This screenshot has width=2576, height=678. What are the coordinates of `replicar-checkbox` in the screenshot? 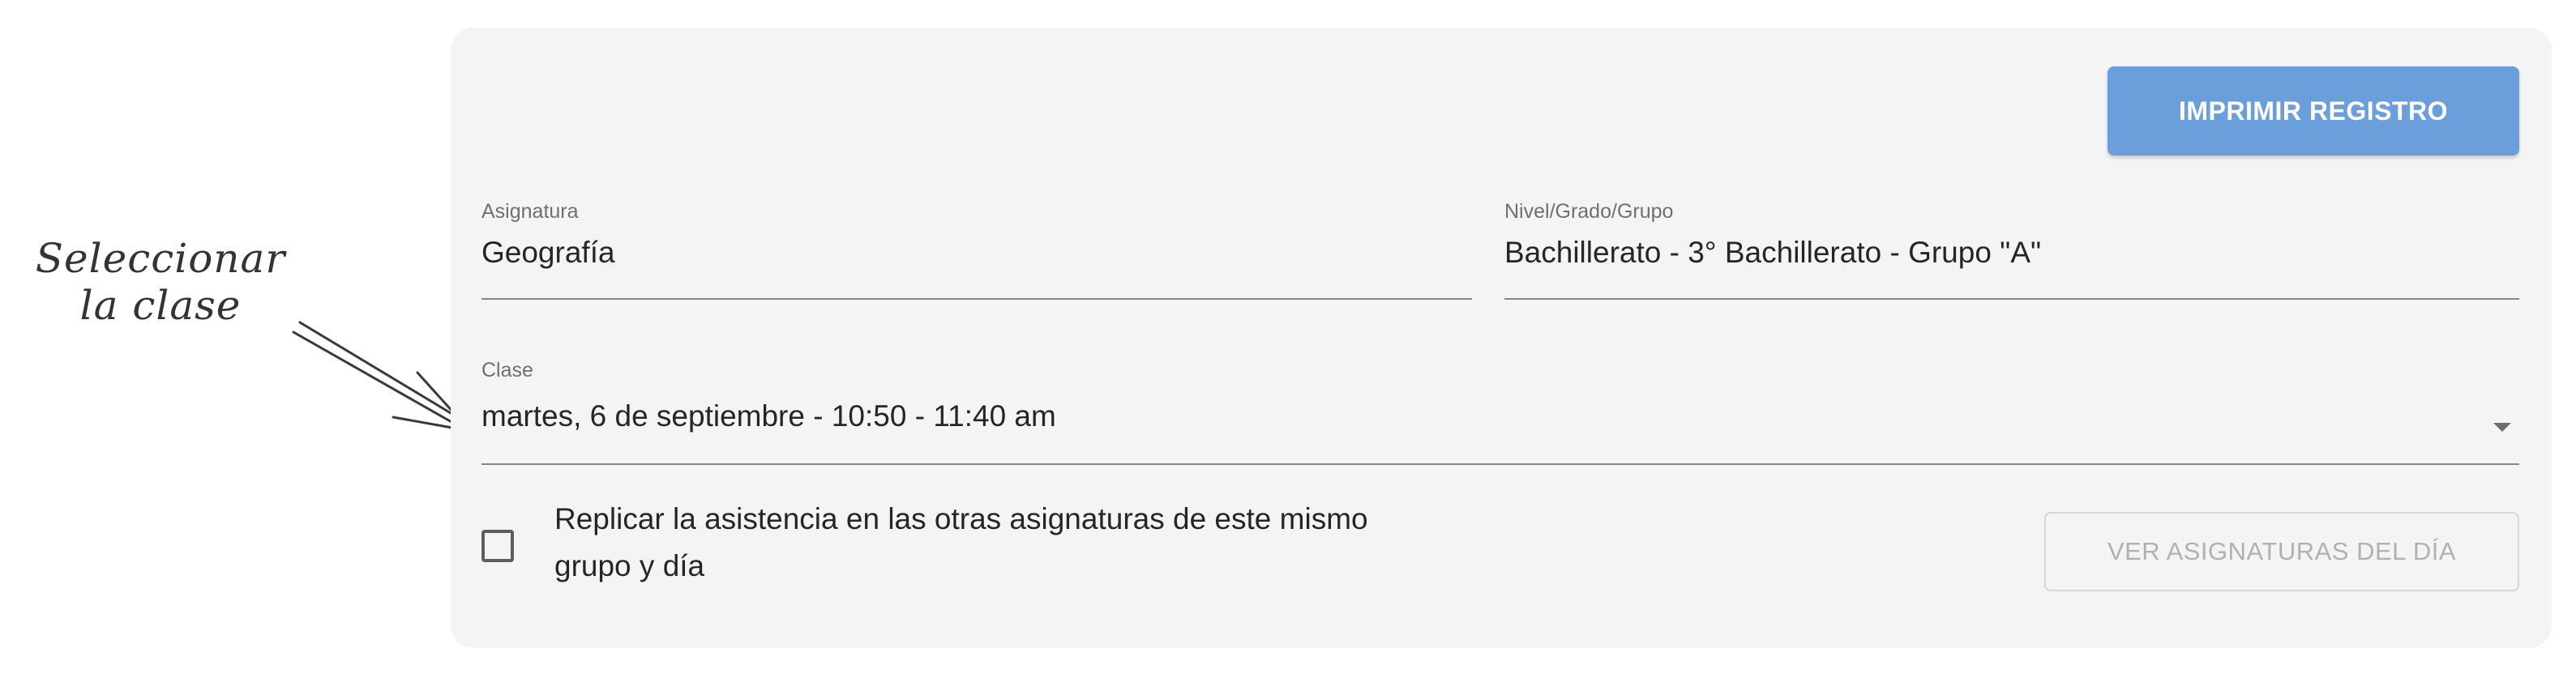 It's located at (497, 546).